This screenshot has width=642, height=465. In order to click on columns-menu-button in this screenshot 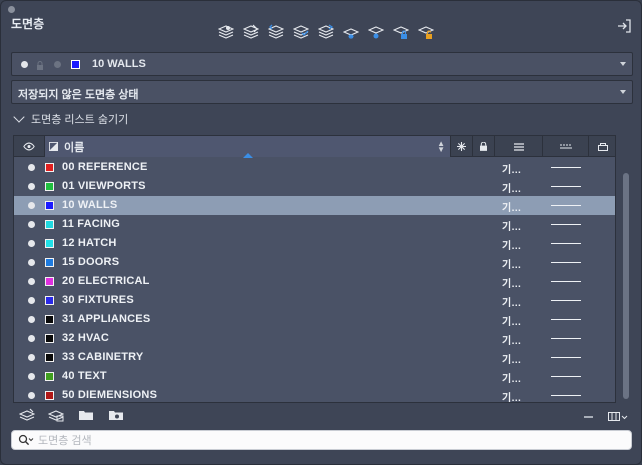, I will do `click(618, 417)`.